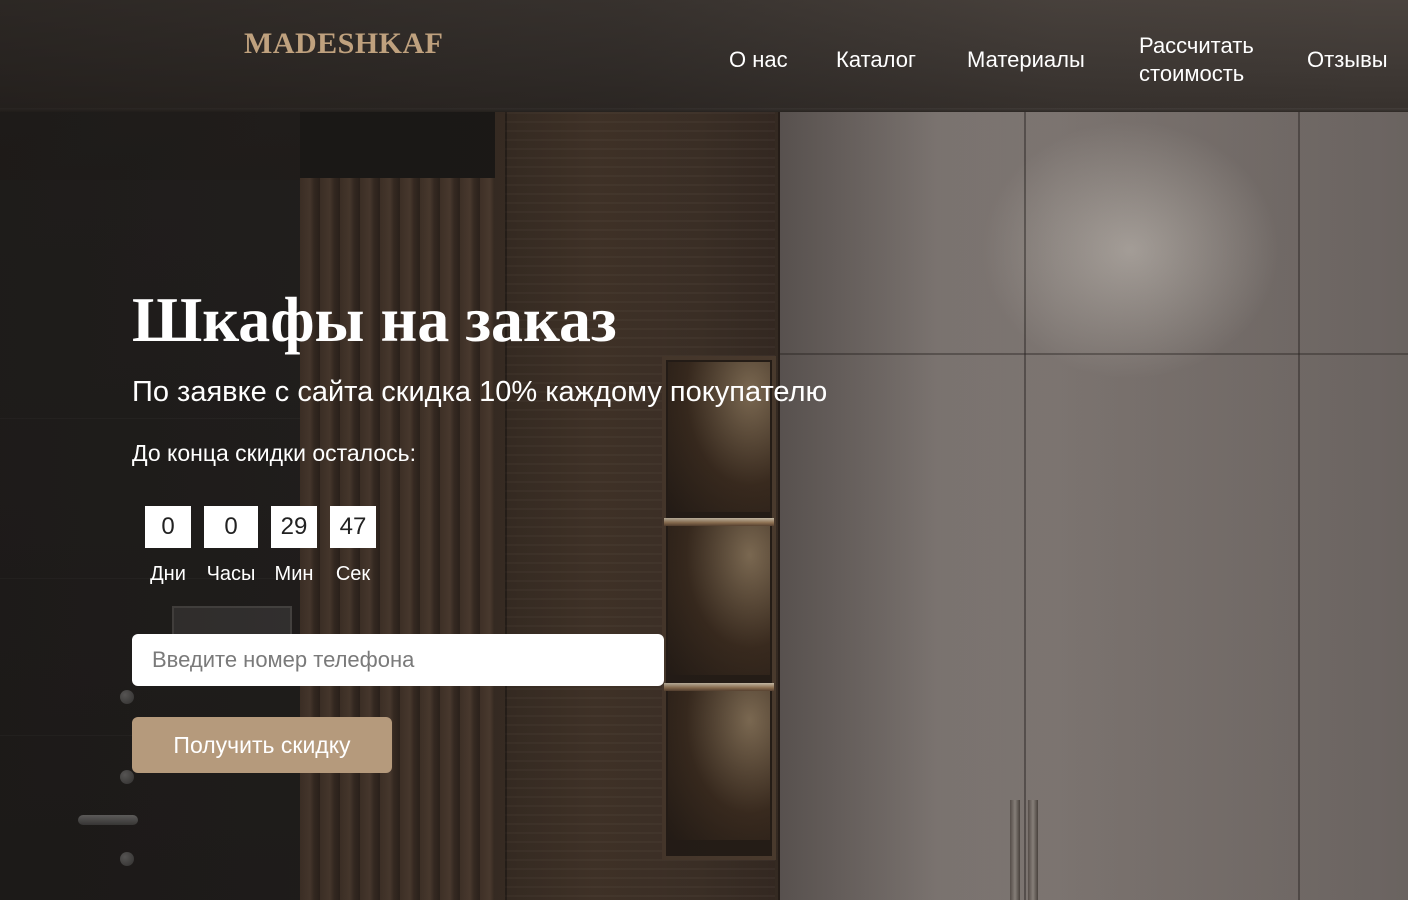 The height and width of the screenshot is (900, 1408). I want to click on timer-seconds: 47 Сек, so click(353, 546).